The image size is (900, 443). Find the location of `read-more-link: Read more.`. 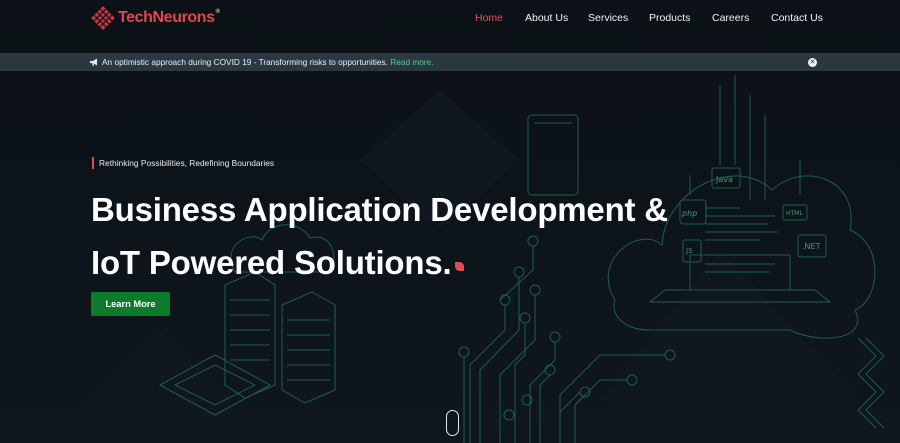

read-more-link: Read more. is located at coordinates (411, 62).